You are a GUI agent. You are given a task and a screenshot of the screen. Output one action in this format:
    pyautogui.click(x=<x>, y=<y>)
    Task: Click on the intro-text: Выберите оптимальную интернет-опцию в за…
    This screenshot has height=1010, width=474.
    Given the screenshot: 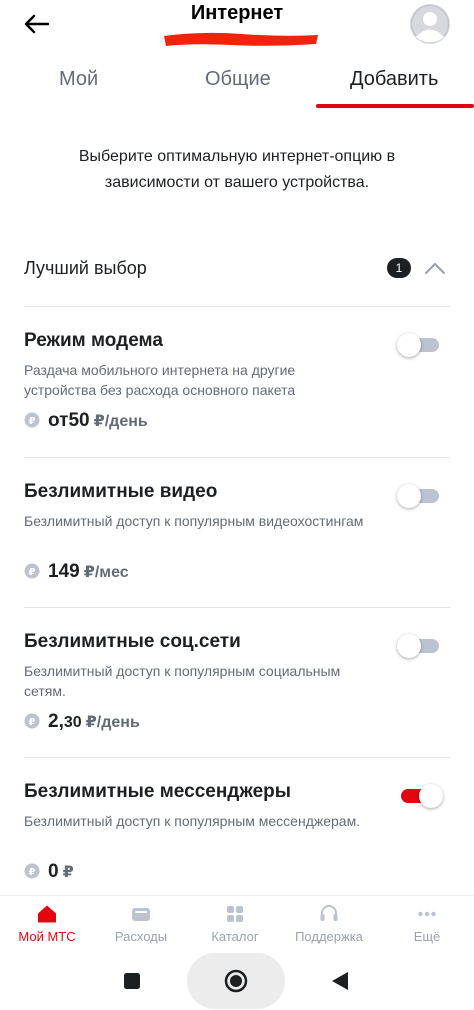 What is the action you would take?
    pyautogui.click(x=237, y=169)
    